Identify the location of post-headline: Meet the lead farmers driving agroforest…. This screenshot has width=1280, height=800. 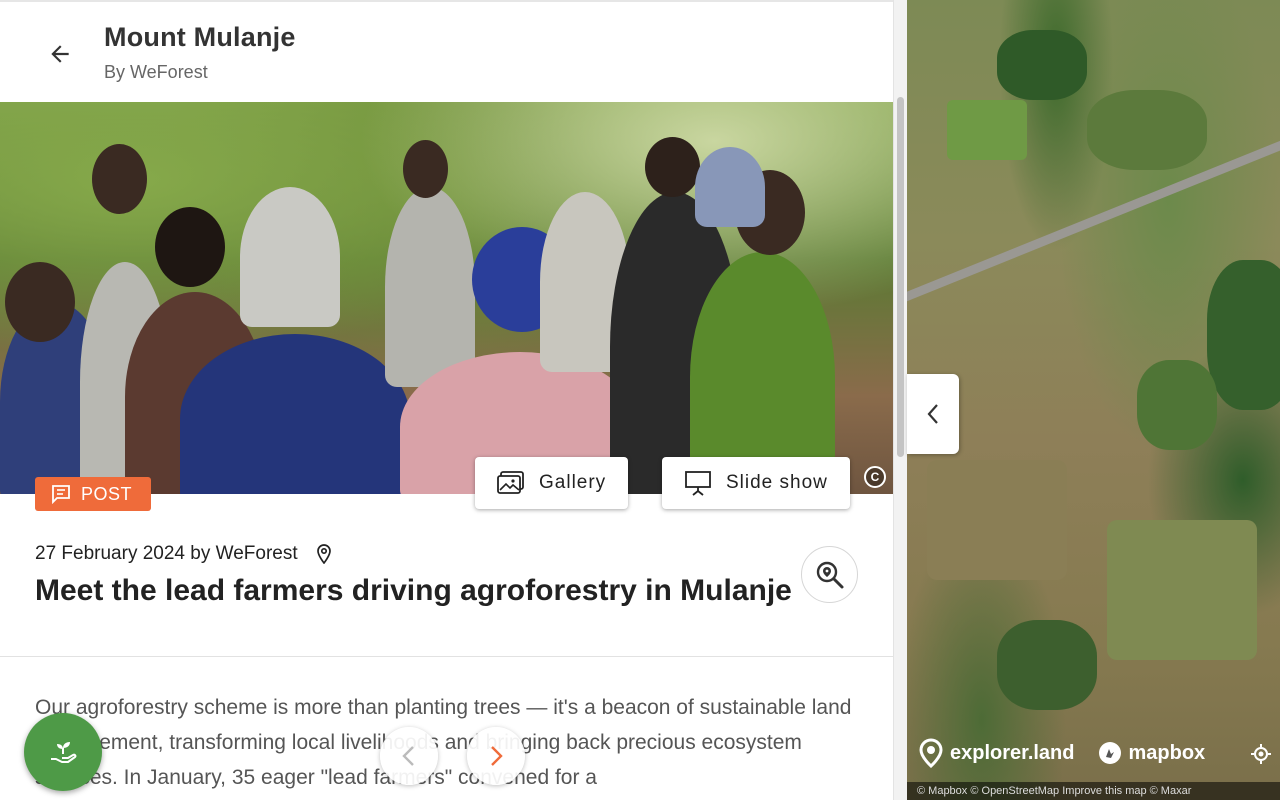
(413, 590).